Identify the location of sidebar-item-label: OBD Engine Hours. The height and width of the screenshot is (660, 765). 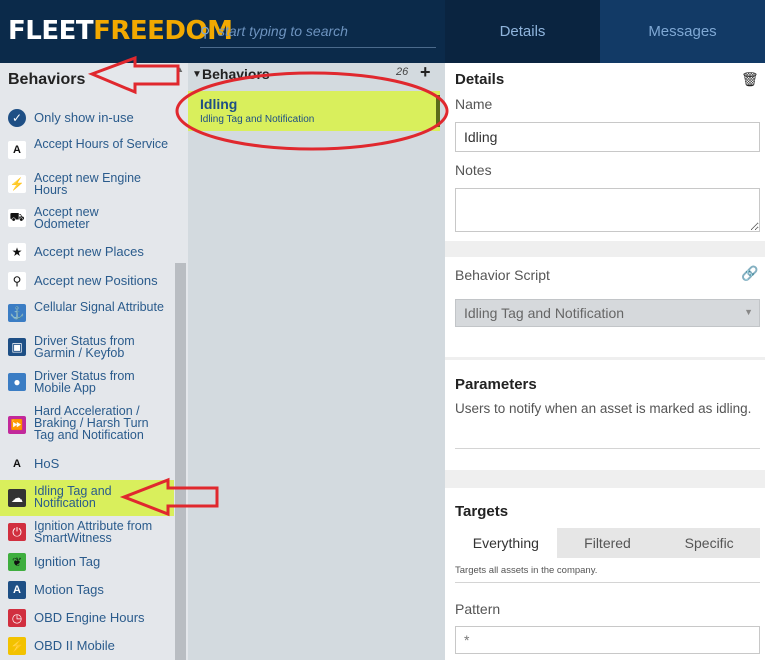
(89, 617).